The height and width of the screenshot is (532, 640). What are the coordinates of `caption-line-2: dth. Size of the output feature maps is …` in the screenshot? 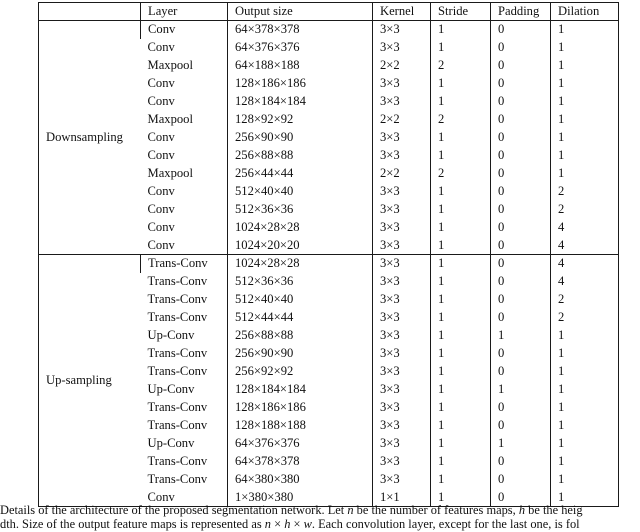 It's located at (290, 523).